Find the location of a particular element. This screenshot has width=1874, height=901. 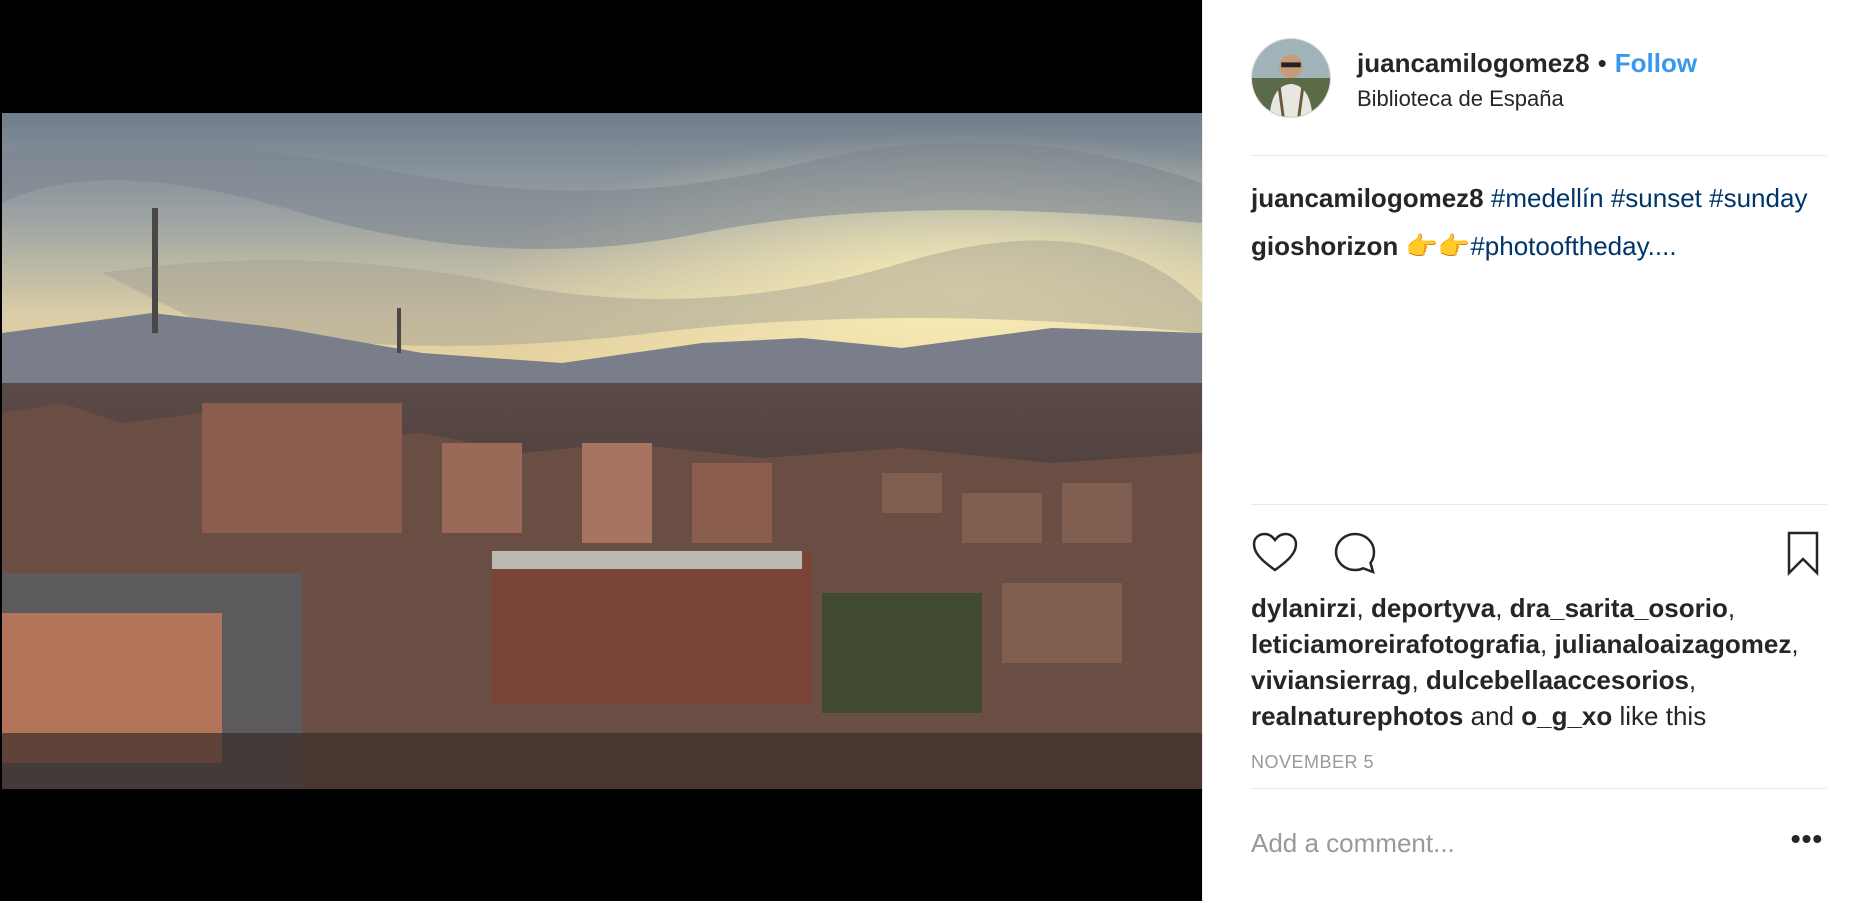

comment-button is located at coordinates (1355, 553).